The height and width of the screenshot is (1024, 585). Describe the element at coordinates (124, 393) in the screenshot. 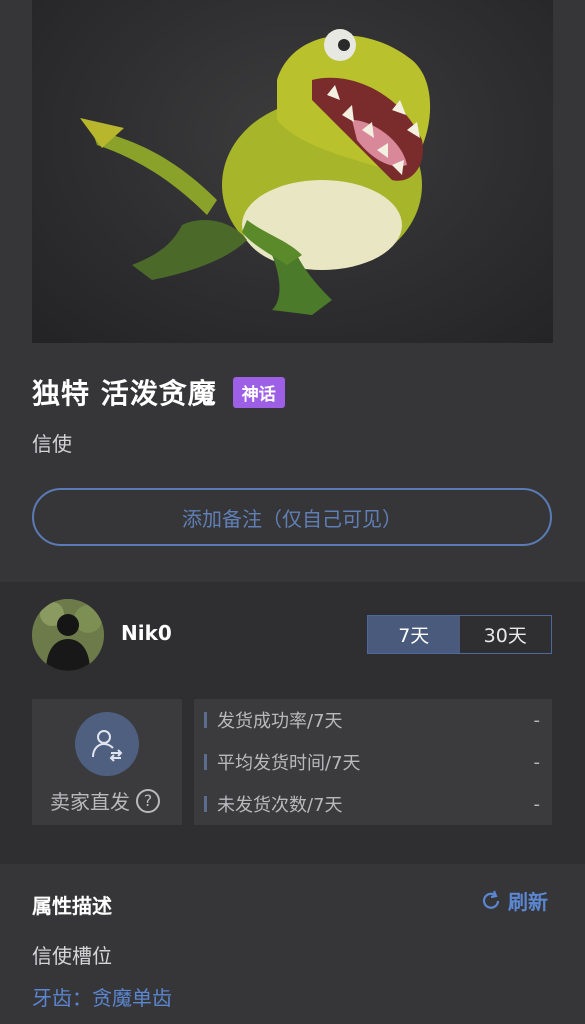

I see `item-title: 独特 活泼贪魔` at that location.